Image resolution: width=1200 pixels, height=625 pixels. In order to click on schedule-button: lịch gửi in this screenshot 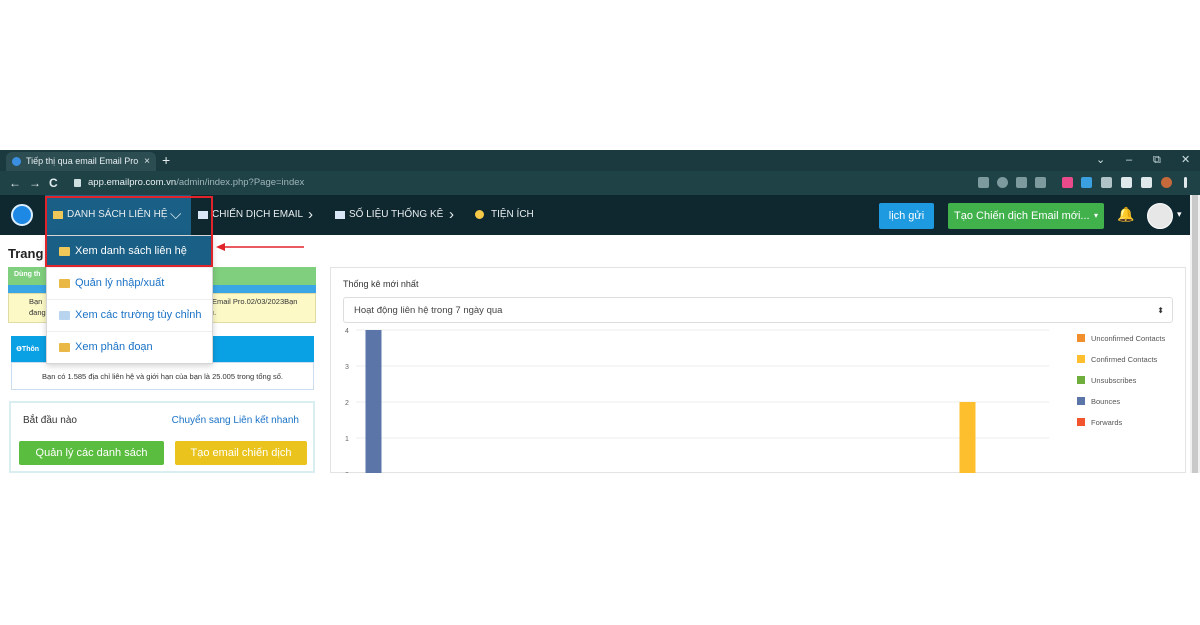, I will do `click(906, 216)`.